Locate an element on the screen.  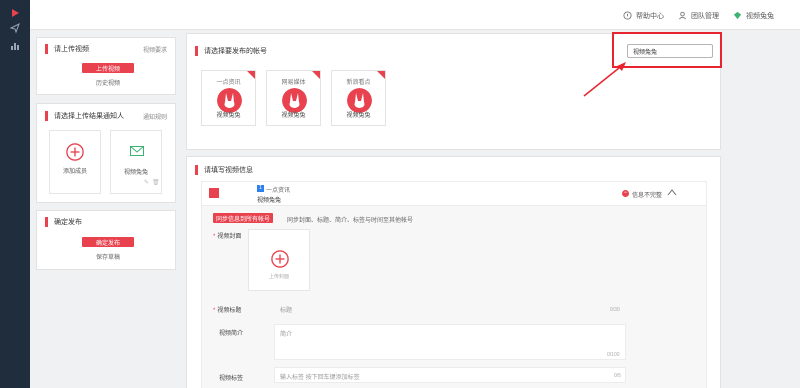
upload-video-button: 上传视频 is located at coordinates (108, 68).